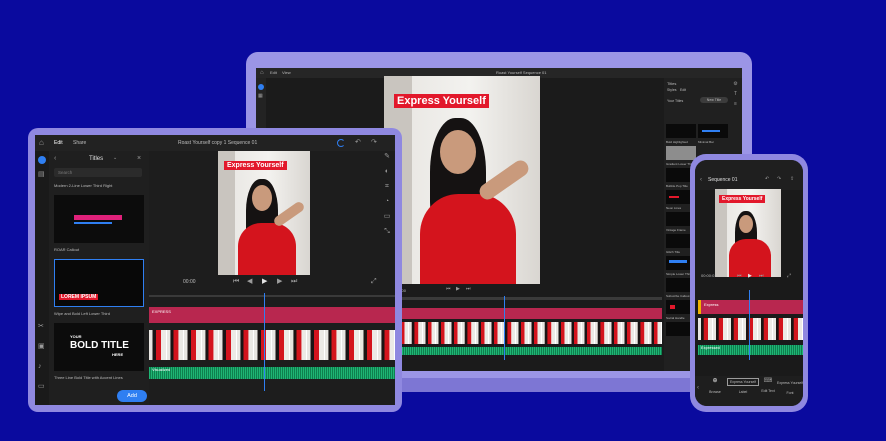 The width and height of the screenshot is (886, 441). Describe the element at coordinates (768, 381) in the screenshot. I see `keyboard-icon: ⌨` at that location.